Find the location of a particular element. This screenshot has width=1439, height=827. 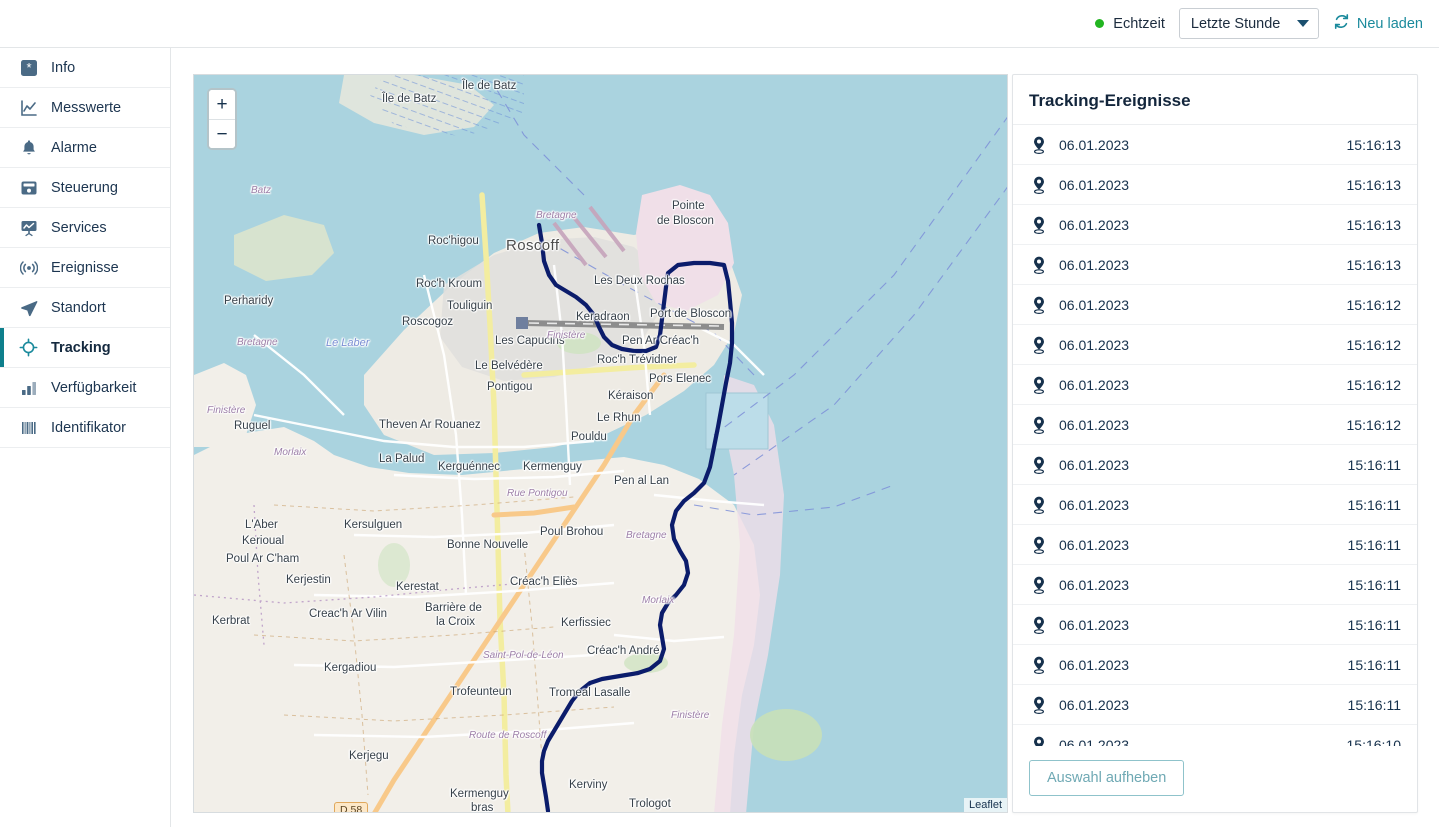

line-chart-icon is located at coordinates (28, 107).